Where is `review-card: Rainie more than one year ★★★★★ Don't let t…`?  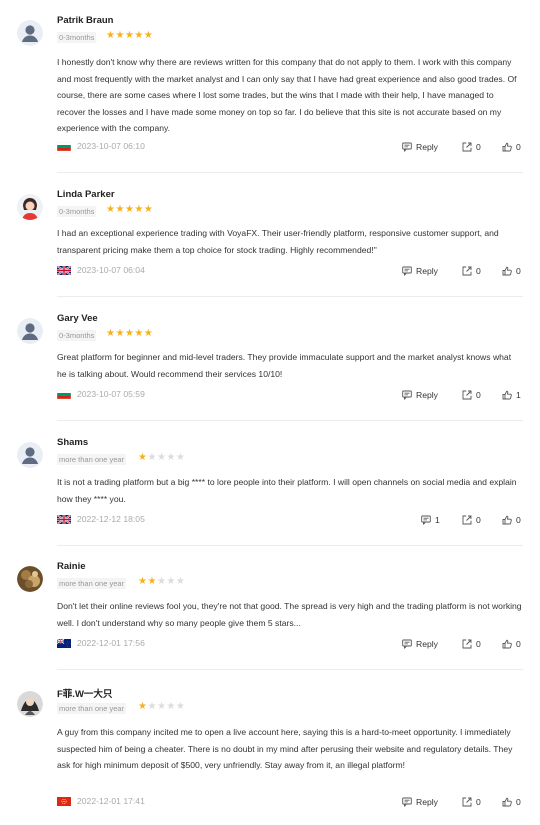
review-card: Rainie more than one year ★★★★★ Don't let t… is located at coordinates (270, 615).